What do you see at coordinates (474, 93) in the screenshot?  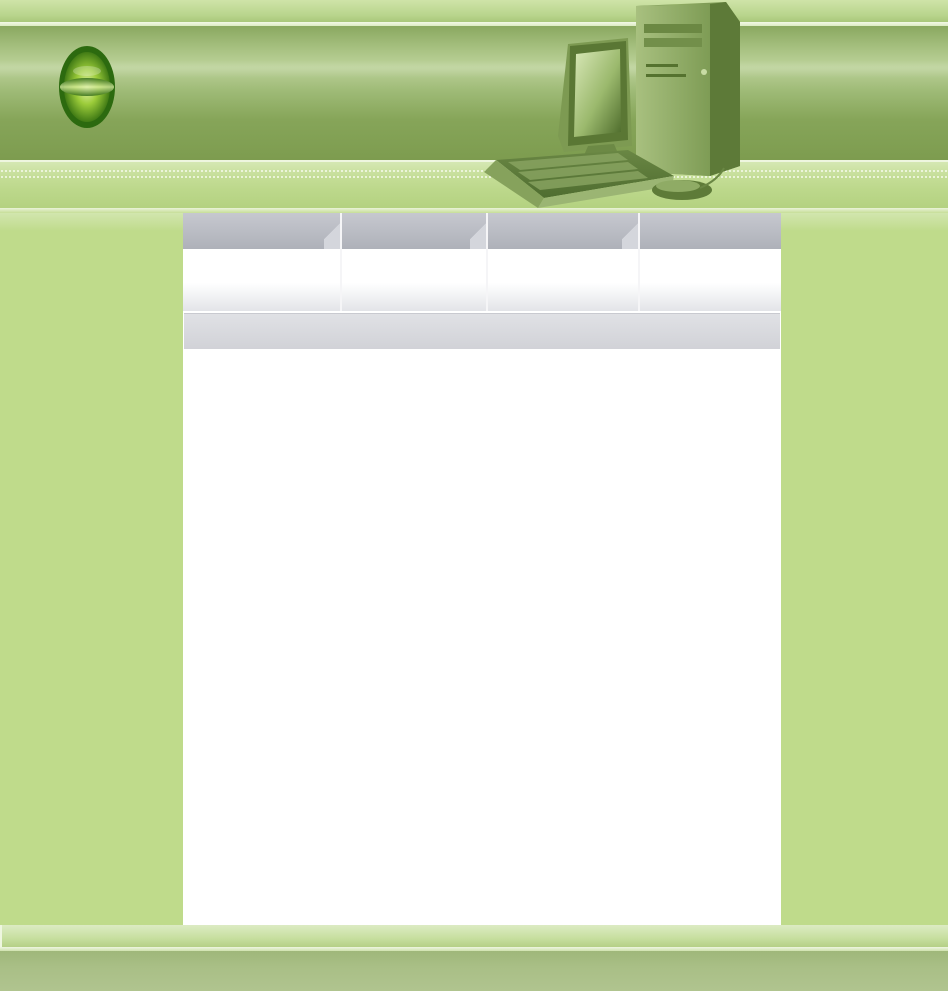 I see `header-banner` at bounding box center [474, 93].